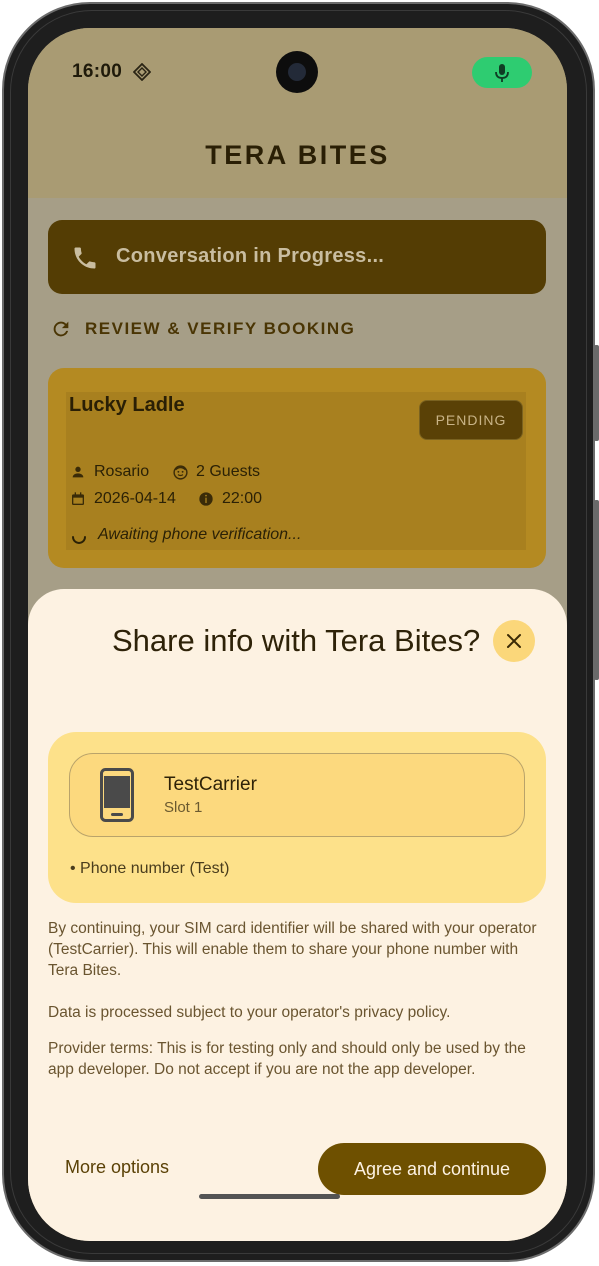  Describe the element at coordinates (471, 420) in the screenshot. I see `status-badge: PENDING` at that location.